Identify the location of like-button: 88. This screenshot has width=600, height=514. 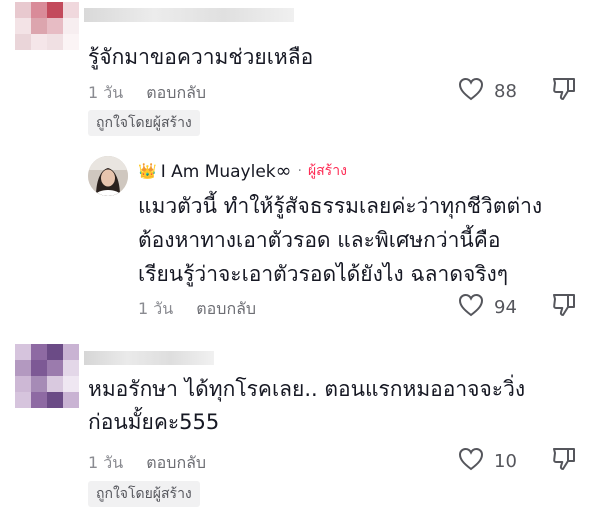
(487, 91).